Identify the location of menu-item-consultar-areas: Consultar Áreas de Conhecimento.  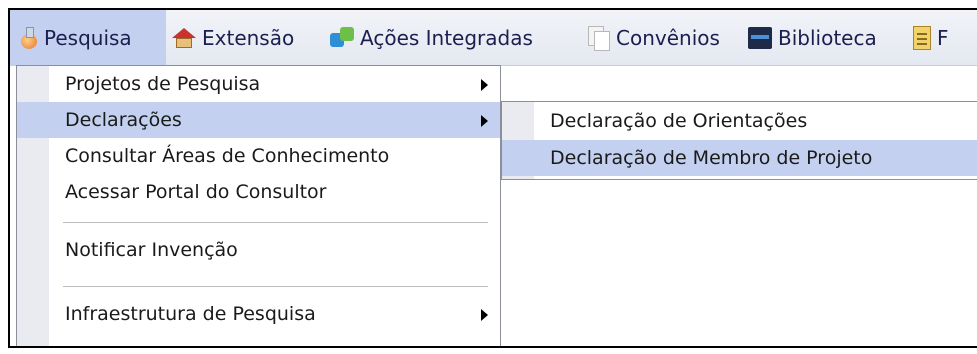
(258, 156).